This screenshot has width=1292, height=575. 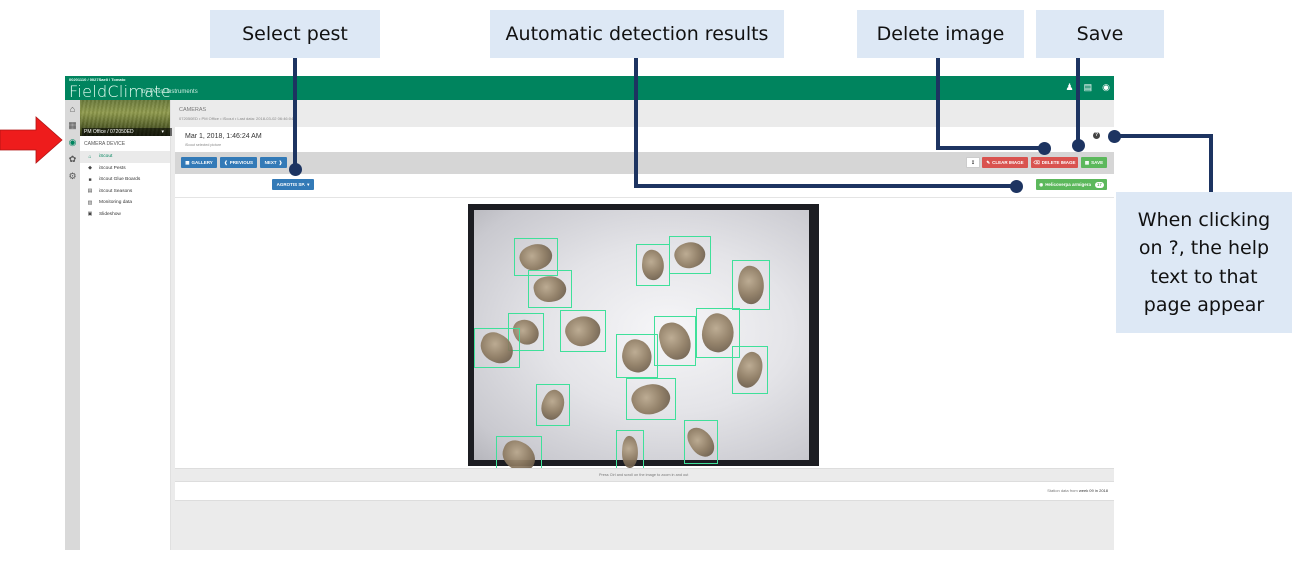 I want to click on clear-image-button: ✎ CLEAR IMAGE, so click(x=1005, y=162).